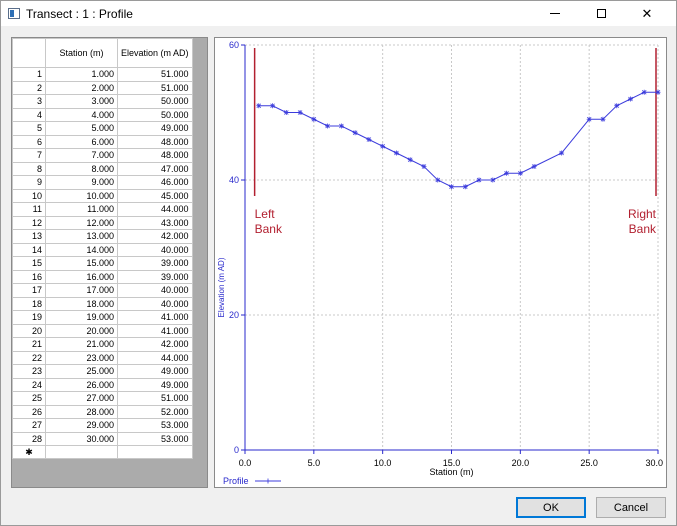 This screenshot has width=677, height=526. Describe the element at coordinates (29, 74) in the screenshot. I see `row-header: 1` at that location.